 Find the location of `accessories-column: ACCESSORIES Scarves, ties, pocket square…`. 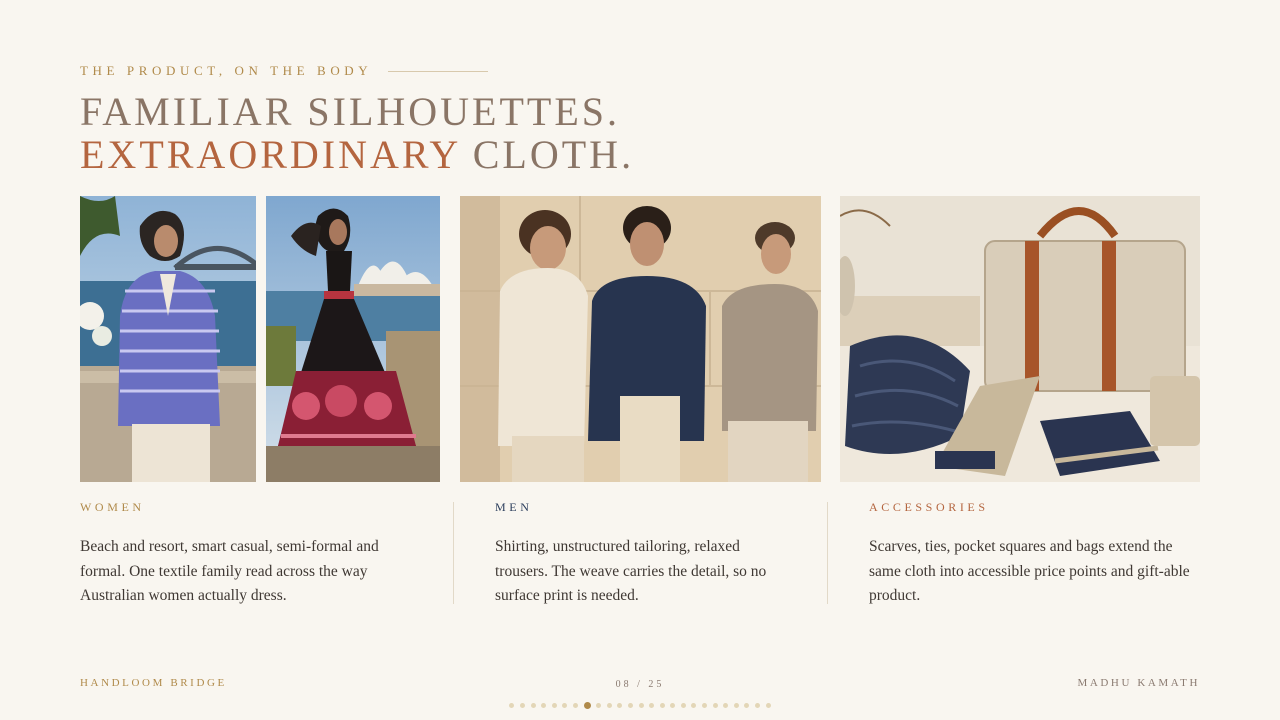

accessories-column: ACCESSORIES Scarves, ties, pocket square… is located at coordinates (1034, 554).